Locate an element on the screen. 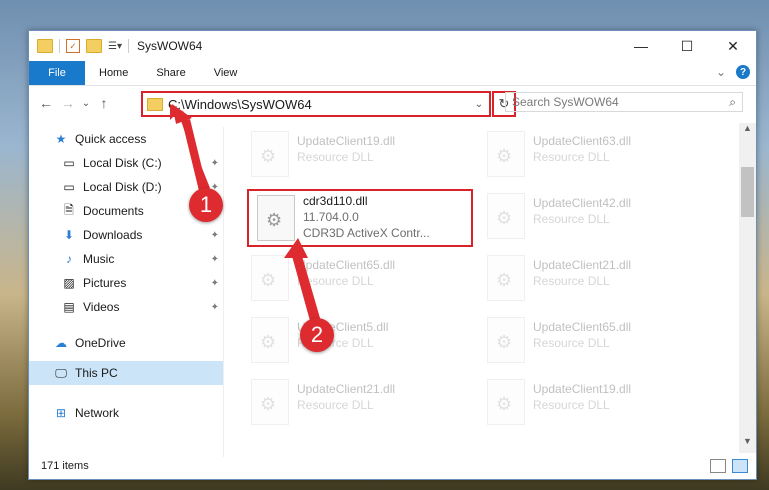 This screenshot has height=490, width=769. sidebar-item-onedrive: ☁ OneDrive is located at coordinates (126, 343).